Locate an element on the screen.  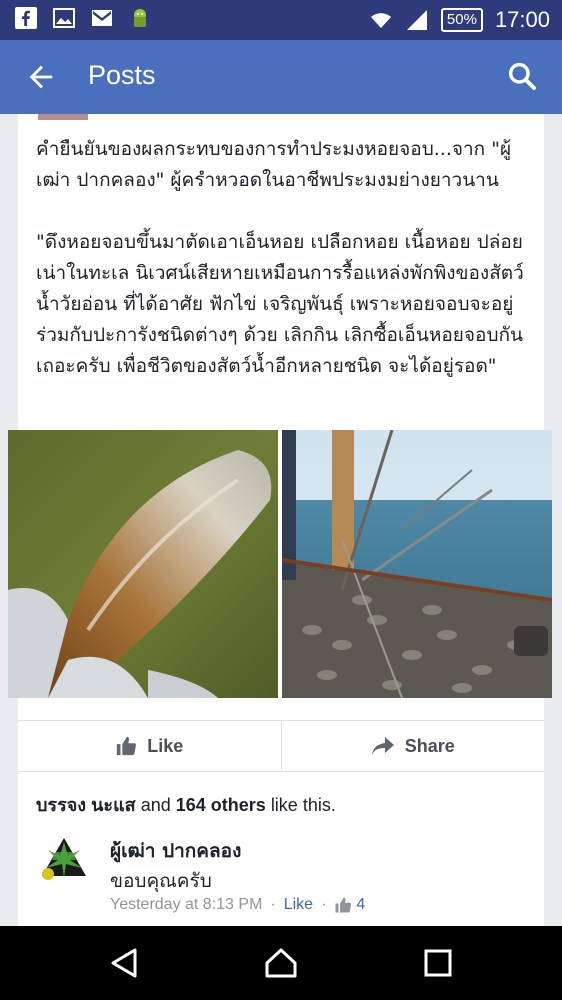
comment-author: ผู้เฒ่า ปากคลอง is located at coordinates (175, 851).